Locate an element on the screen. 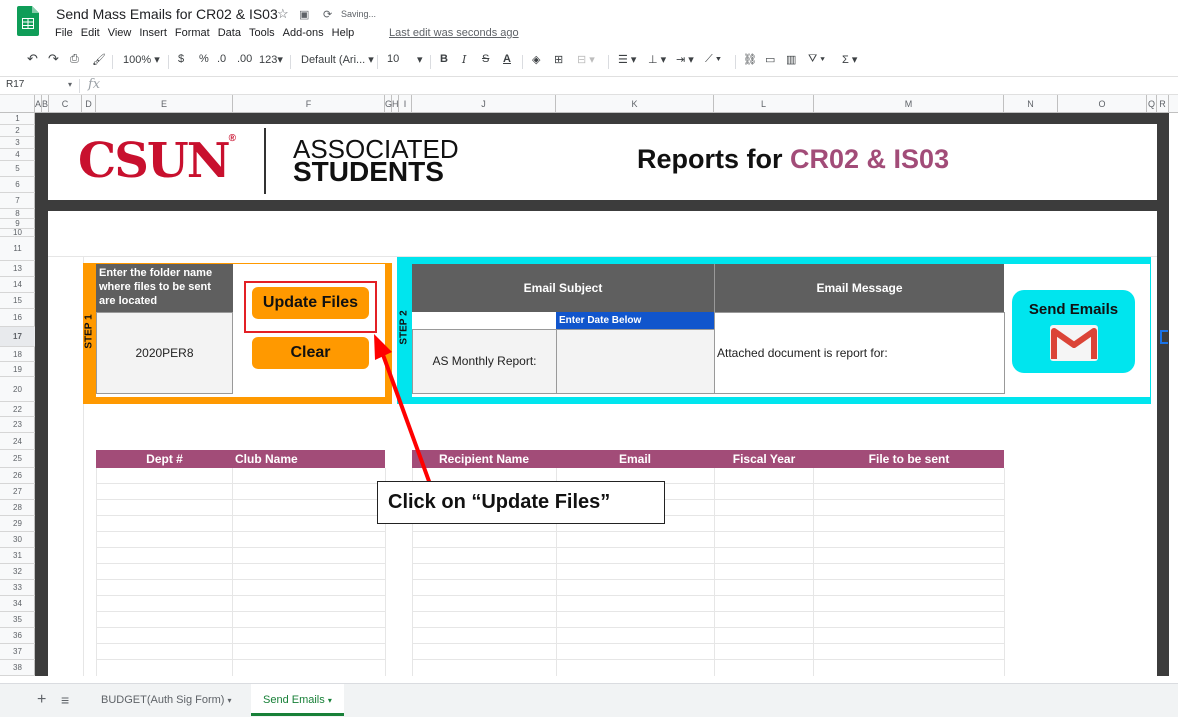 Image resolution: width=1178 pixels, height=717 pixels. horizontal-align-icon: ☰ ▾ is located at coordinates (627, 59).